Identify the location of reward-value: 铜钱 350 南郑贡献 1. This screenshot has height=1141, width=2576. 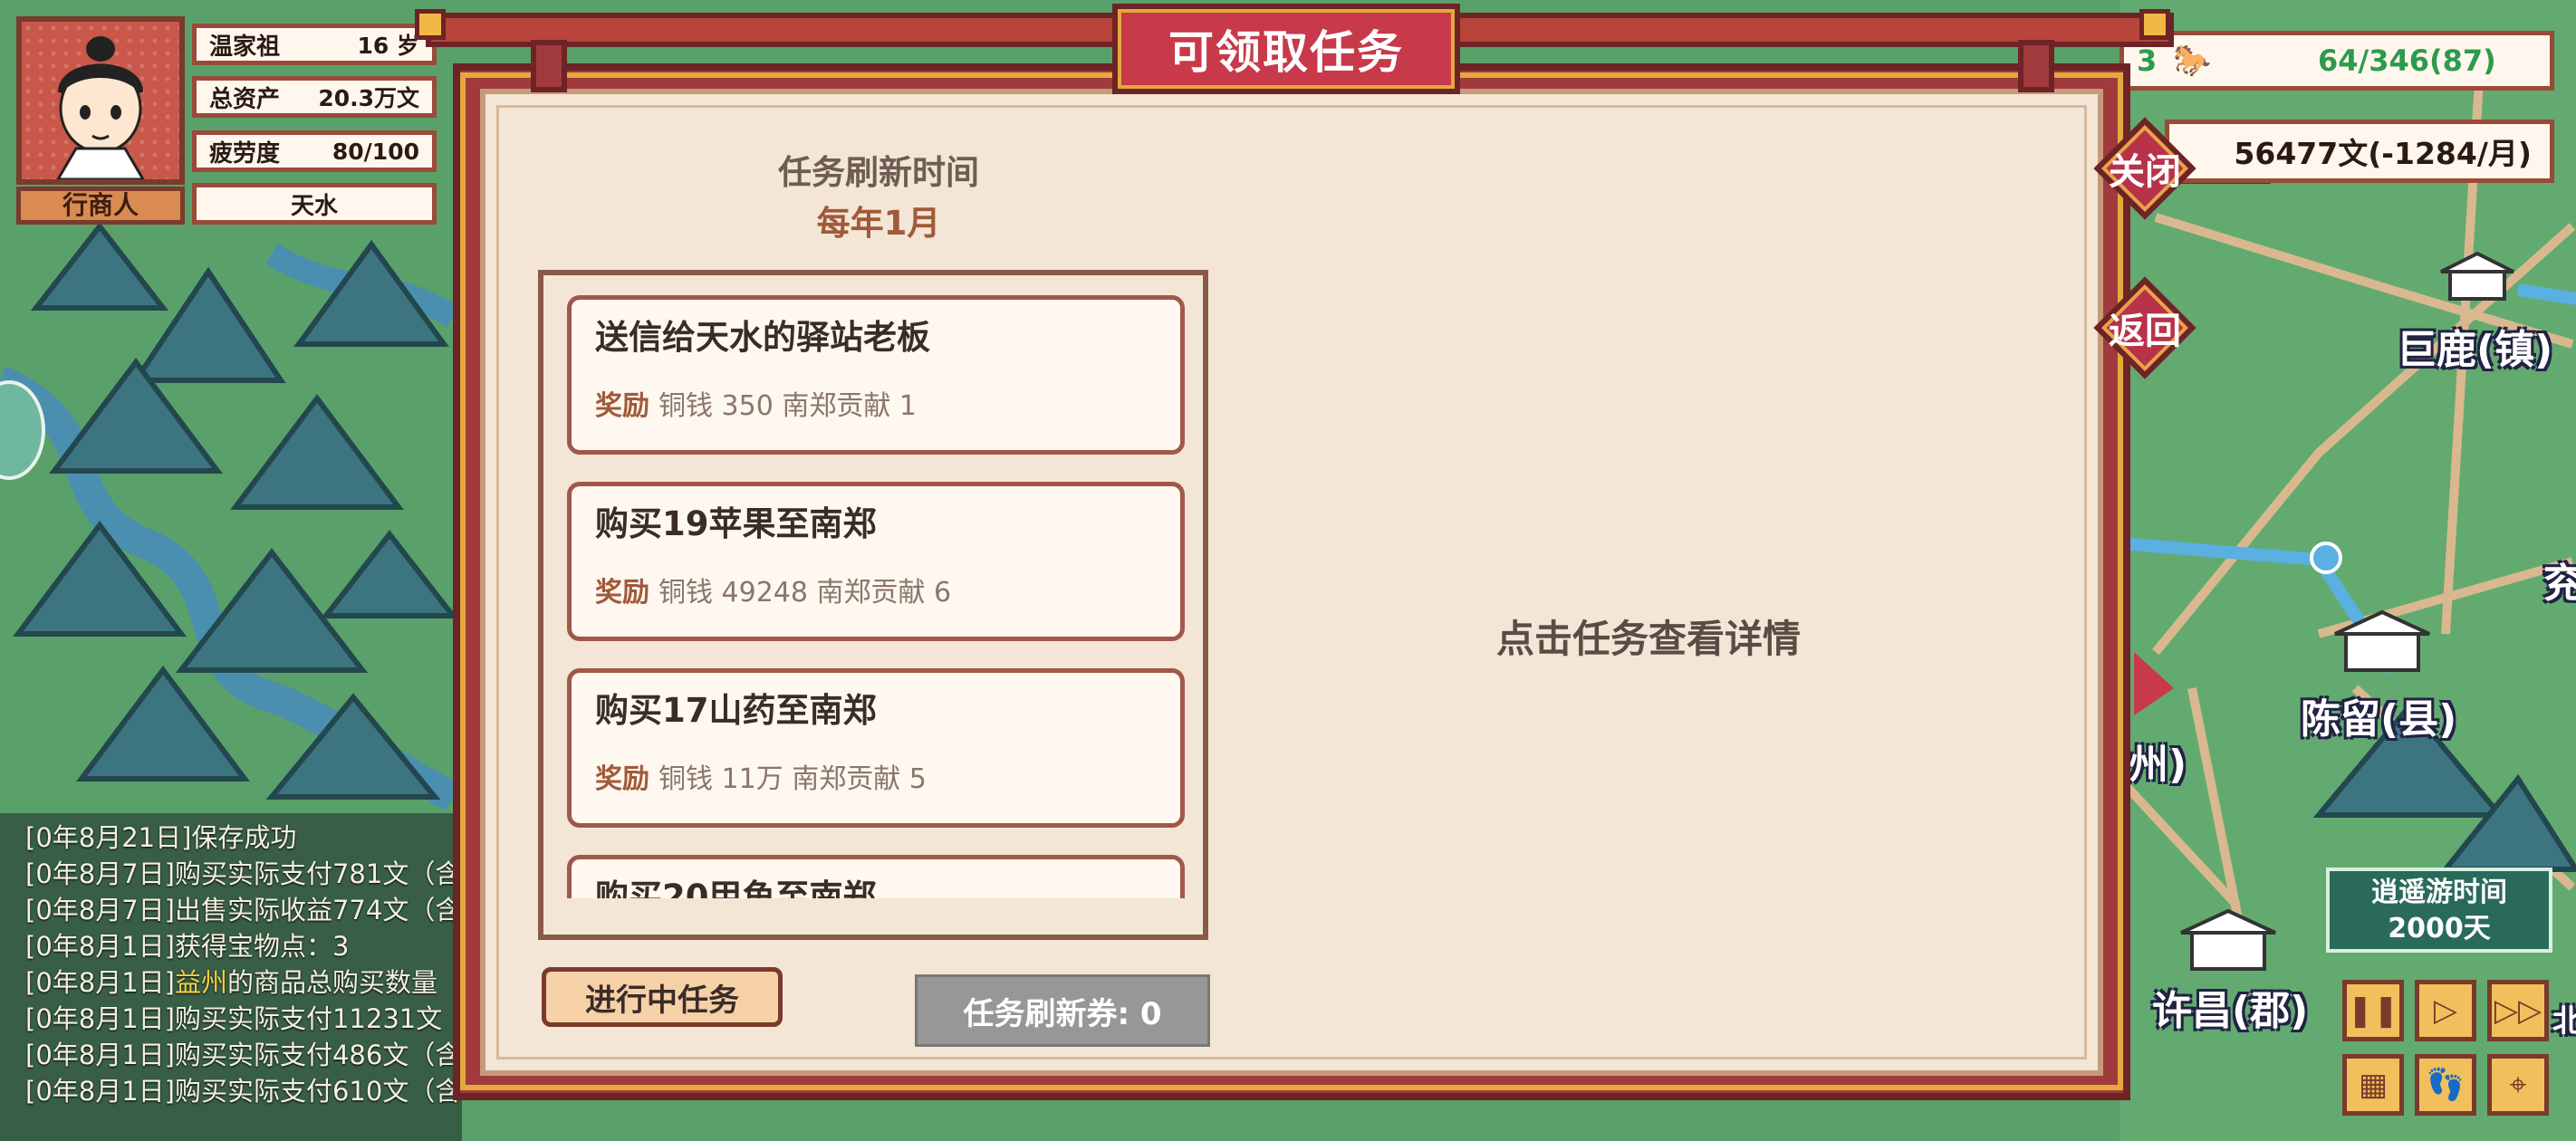
(787, 406).